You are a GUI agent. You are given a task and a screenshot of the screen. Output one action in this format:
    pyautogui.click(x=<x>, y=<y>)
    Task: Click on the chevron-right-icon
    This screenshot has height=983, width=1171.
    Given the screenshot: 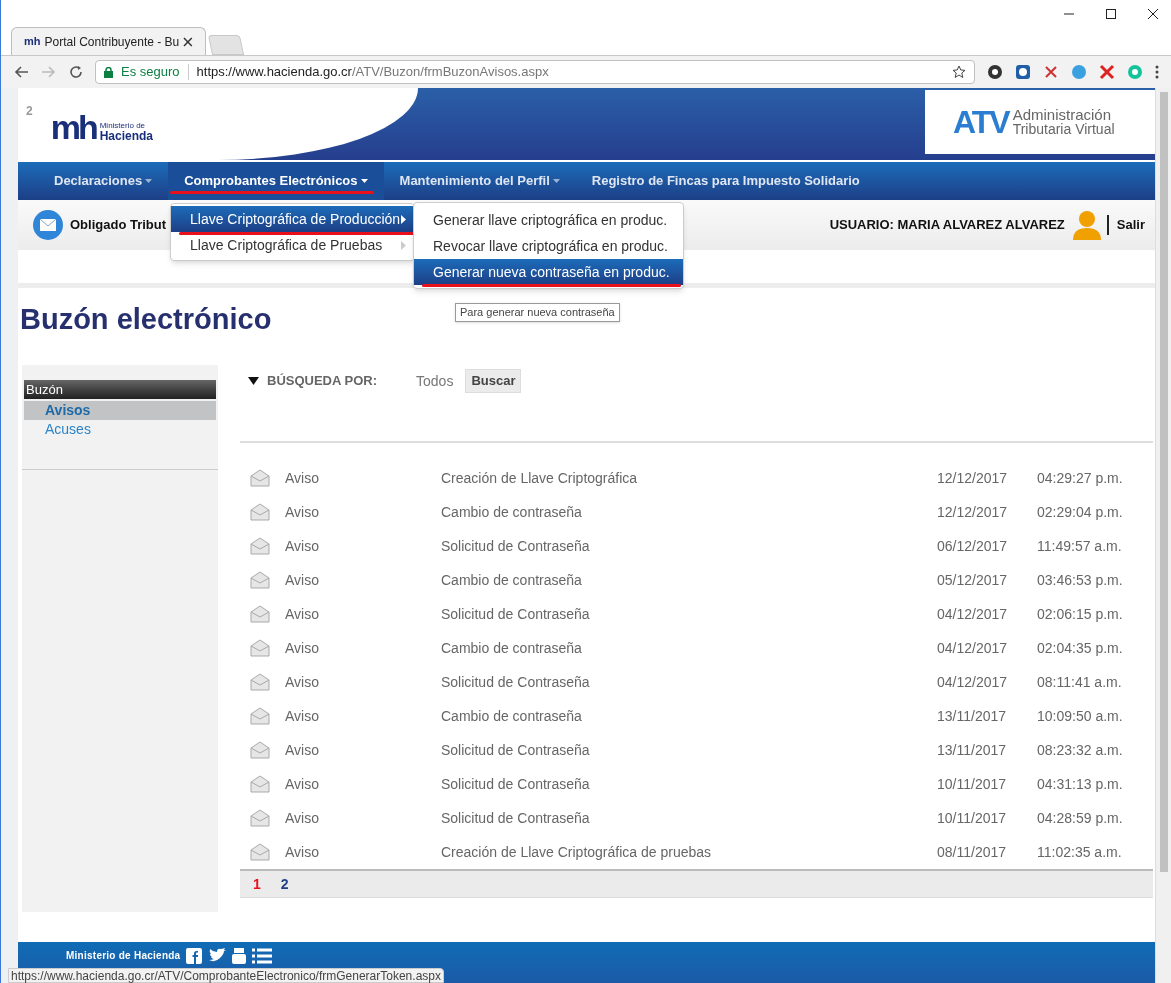 What is the action you would take?
    pyautogui.click(x=403, y=245)
    